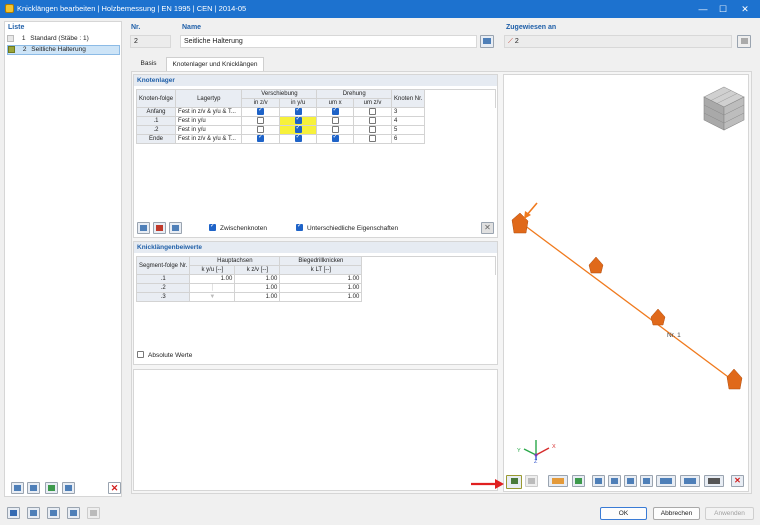 The width and height of the screenshot is (760, 525). Describe the element at coordinates (279, 94) in the screenshot. I see `col-verschiebung: Verschiebung` at that location.